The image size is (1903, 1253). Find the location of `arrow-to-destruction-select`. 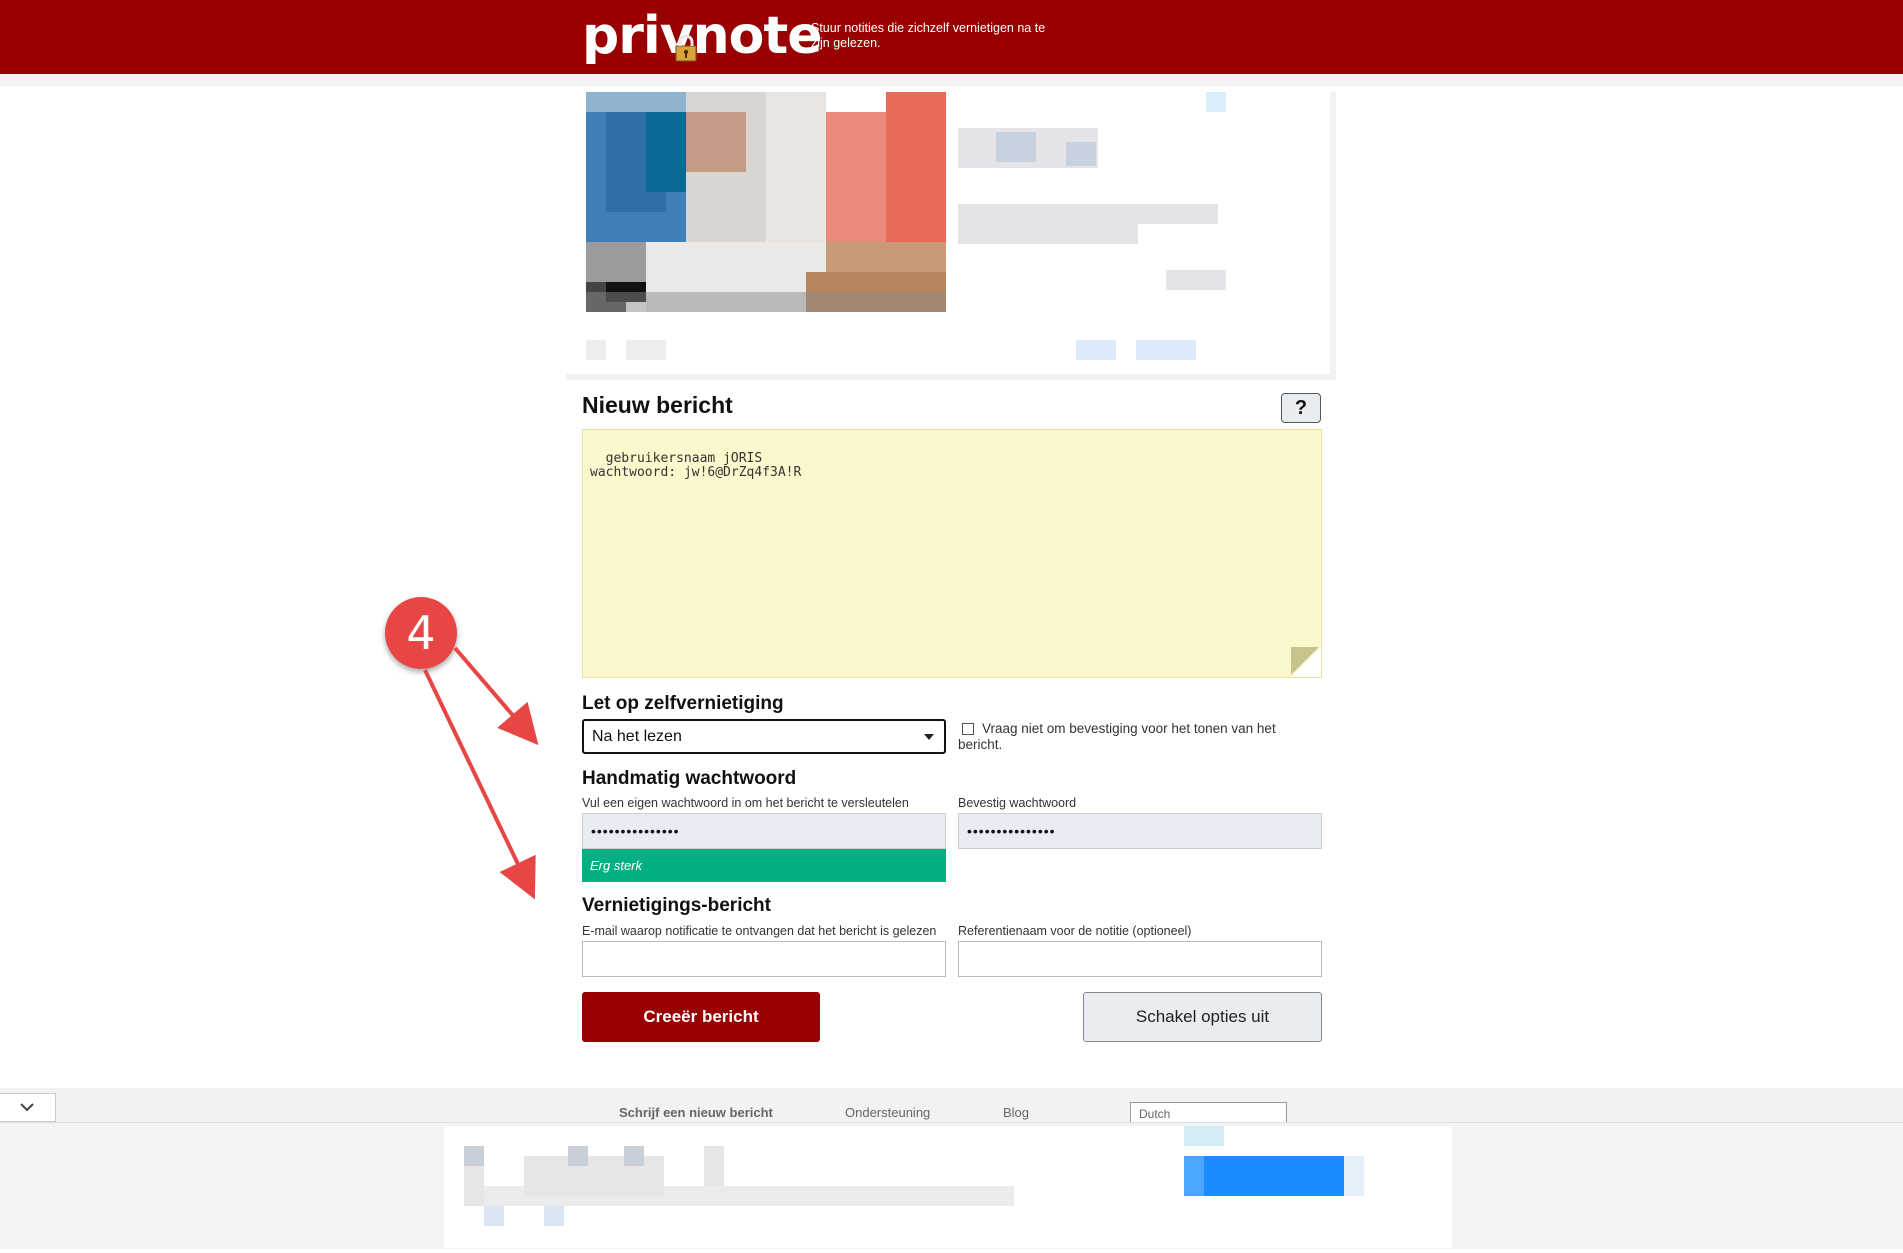

arrow-to-destruction-select is located at coordinates (496, 696).